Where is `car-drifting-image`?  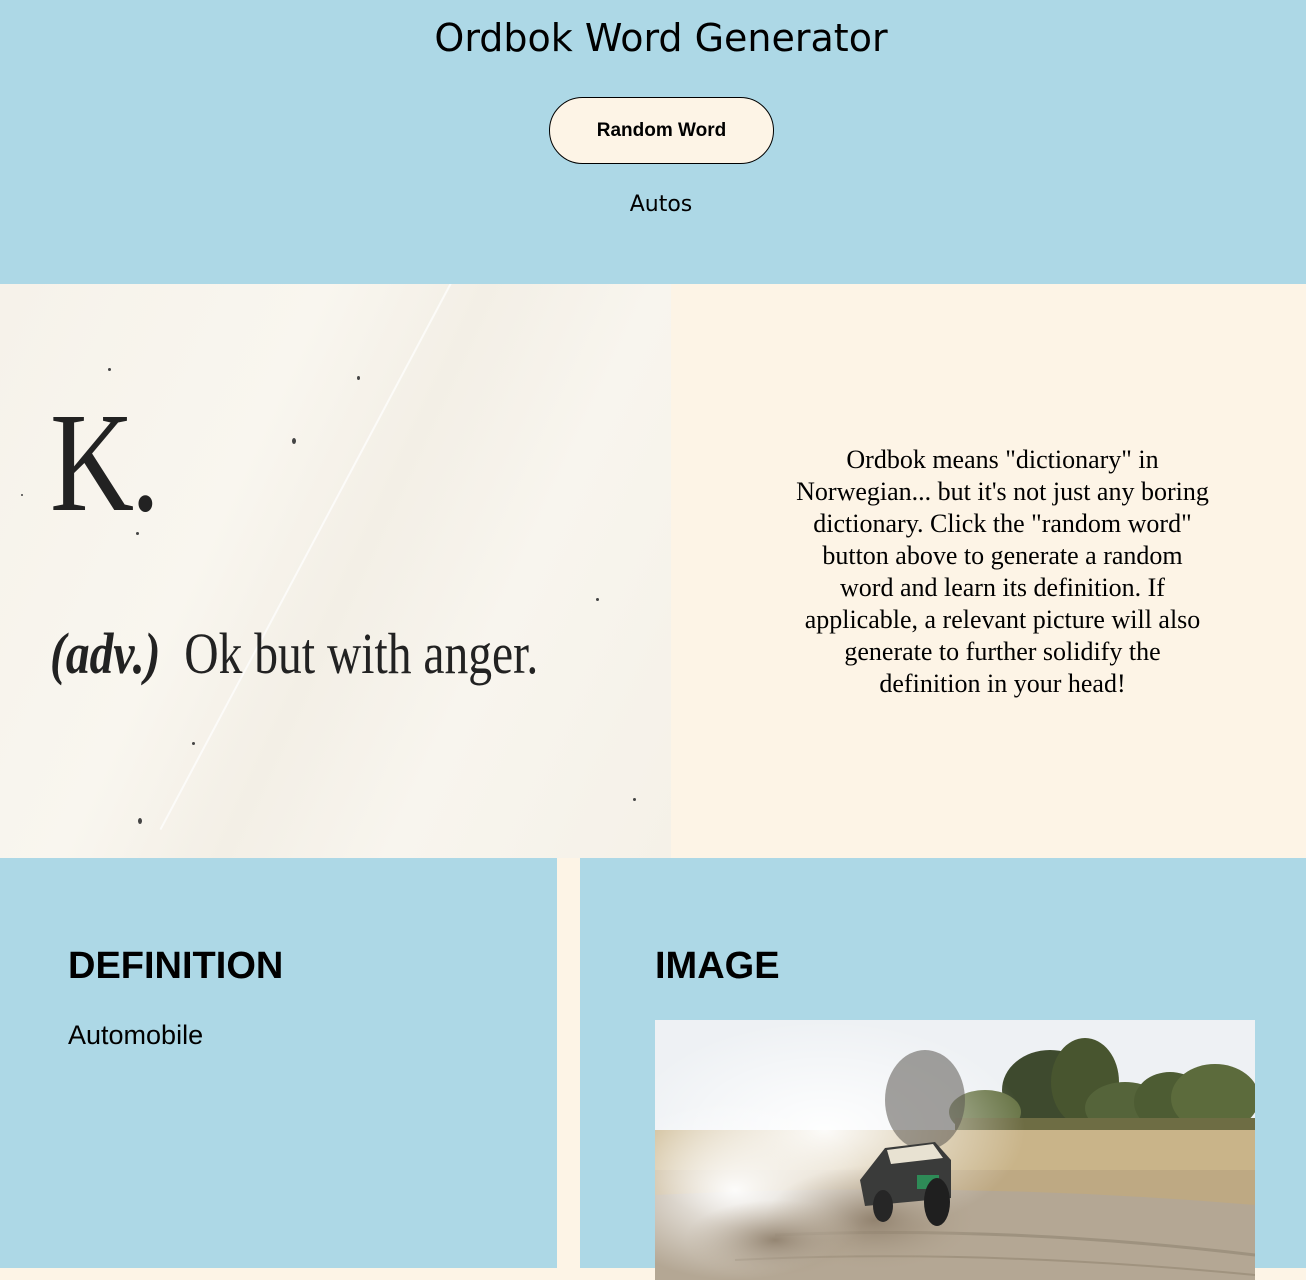
car-drifting-image is located at coordinates (955, 1150).